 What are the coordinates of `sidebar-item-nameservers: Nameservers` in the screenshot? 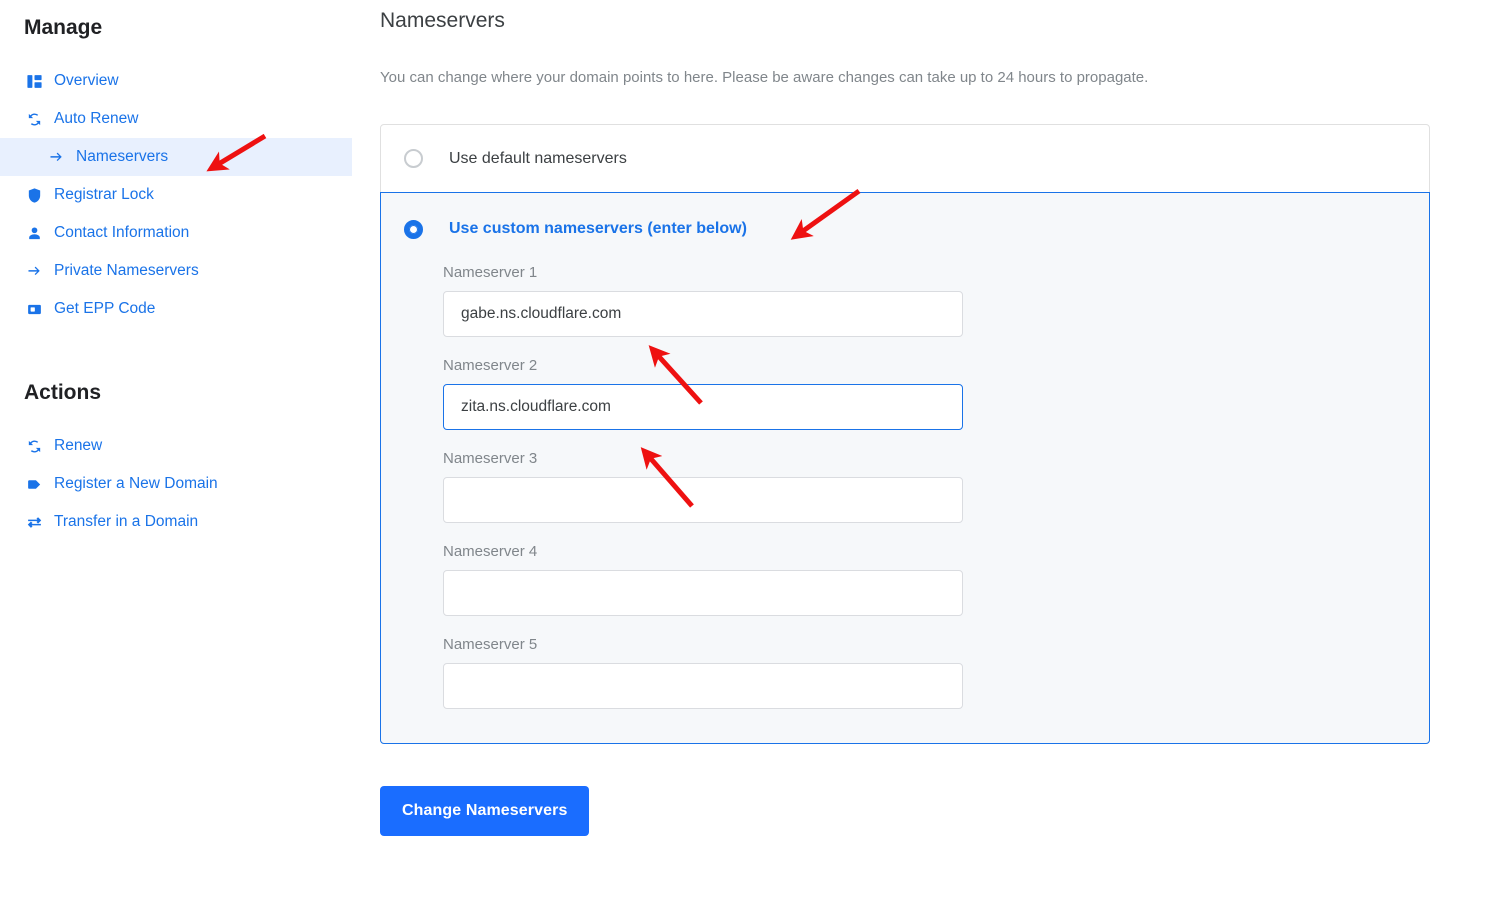 It's located at (176, 157).